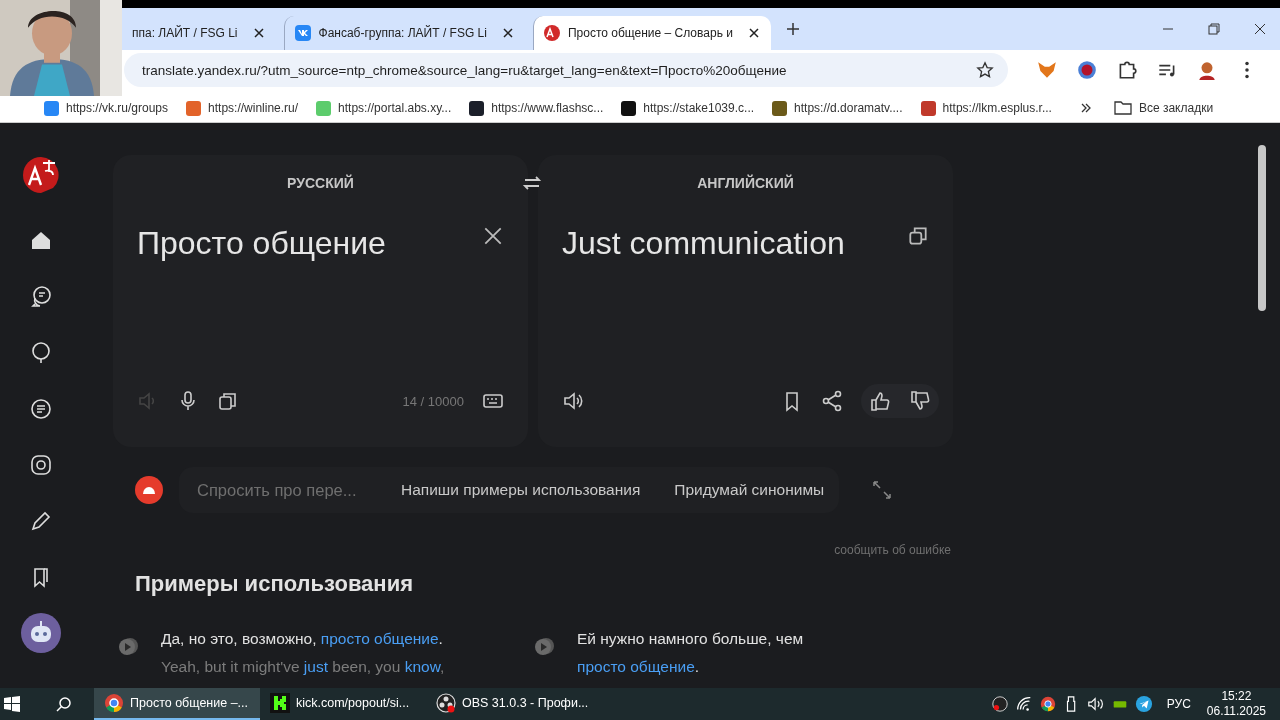 The height and width of the screenshot is (720, 1280). What do you see at coordinates (691, 653) in the screenshot?
I see `example-sentence: Ей нужно намного больше, чем просто общение.` at bounding box center [691, 653].